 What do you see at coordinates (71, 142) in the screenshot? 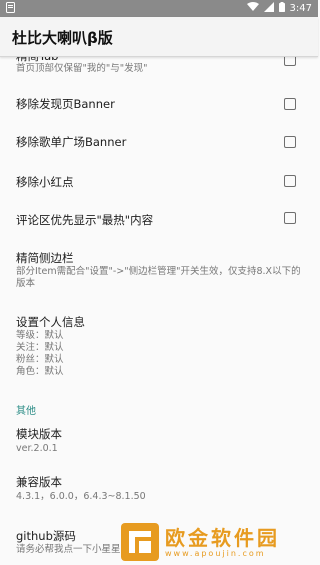
I see `setting-title: 移除歌单广场Banner` at bounding box center [71, 142].